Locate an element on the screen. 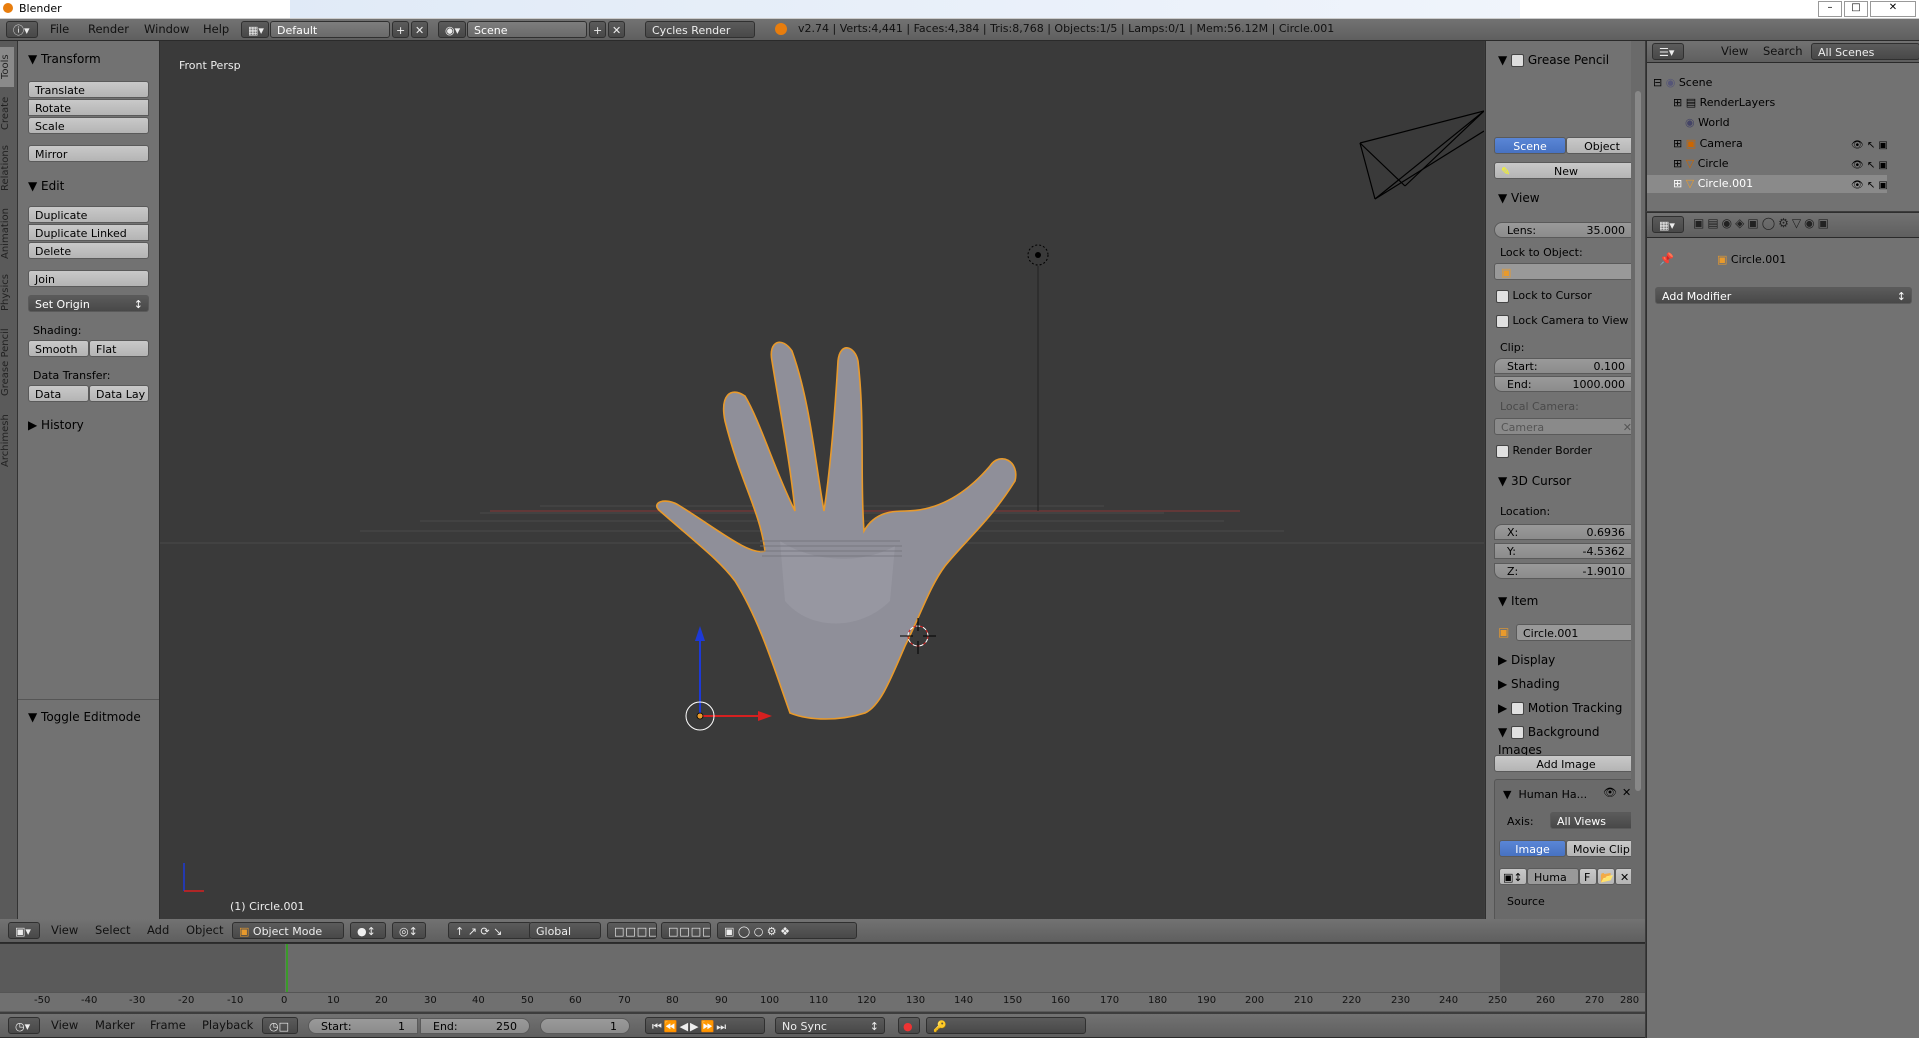 The image size is (1919, 1038). keying-set-field: 🔑 is located at coordinates (1006, 1025).